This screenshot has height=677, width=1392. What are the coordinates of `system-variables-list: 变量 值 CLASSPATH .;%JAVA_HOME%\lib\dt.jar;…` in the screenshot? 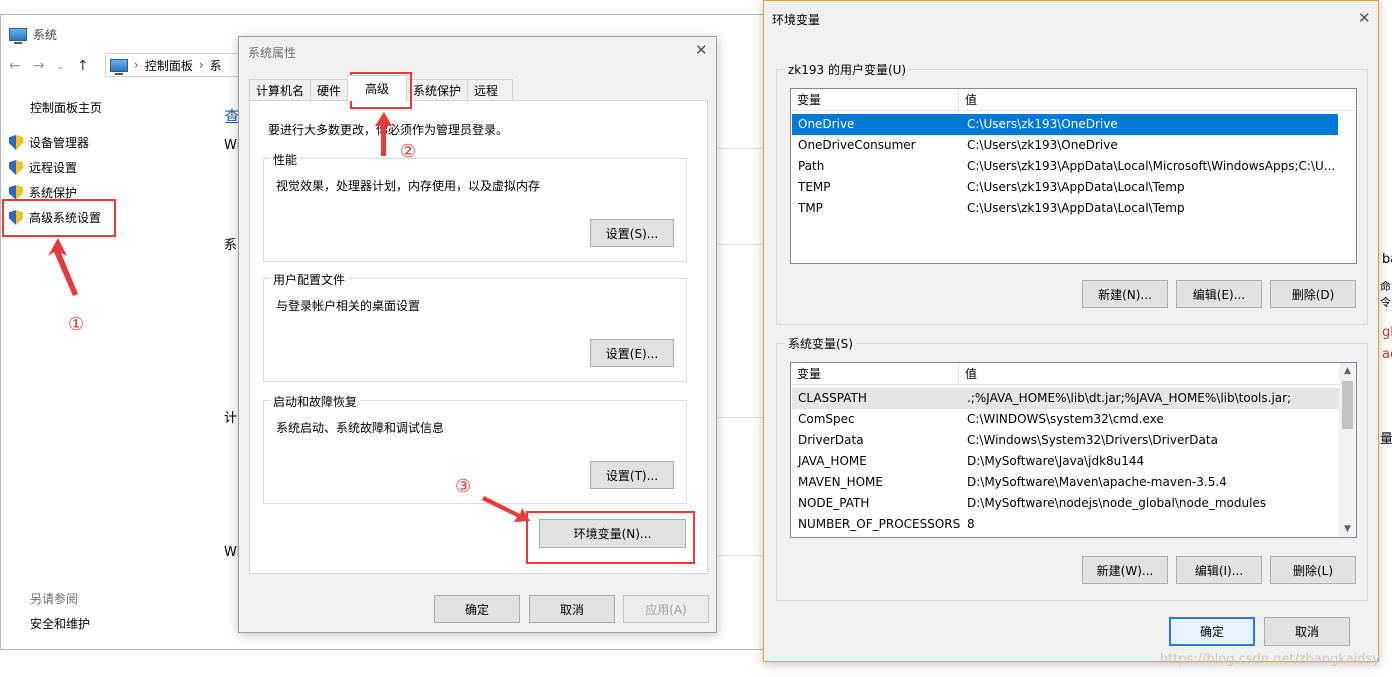 It's located at (1073, 450).